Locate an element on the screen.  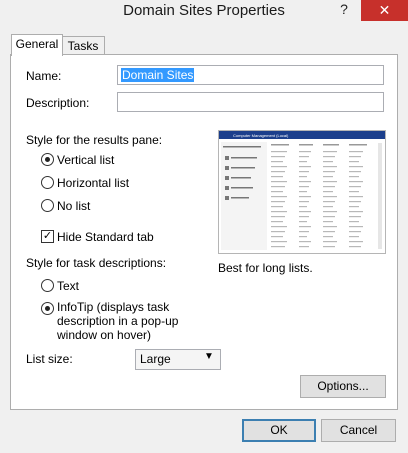
list-size-select: Large ▼ is located at coordinates (178, 359).